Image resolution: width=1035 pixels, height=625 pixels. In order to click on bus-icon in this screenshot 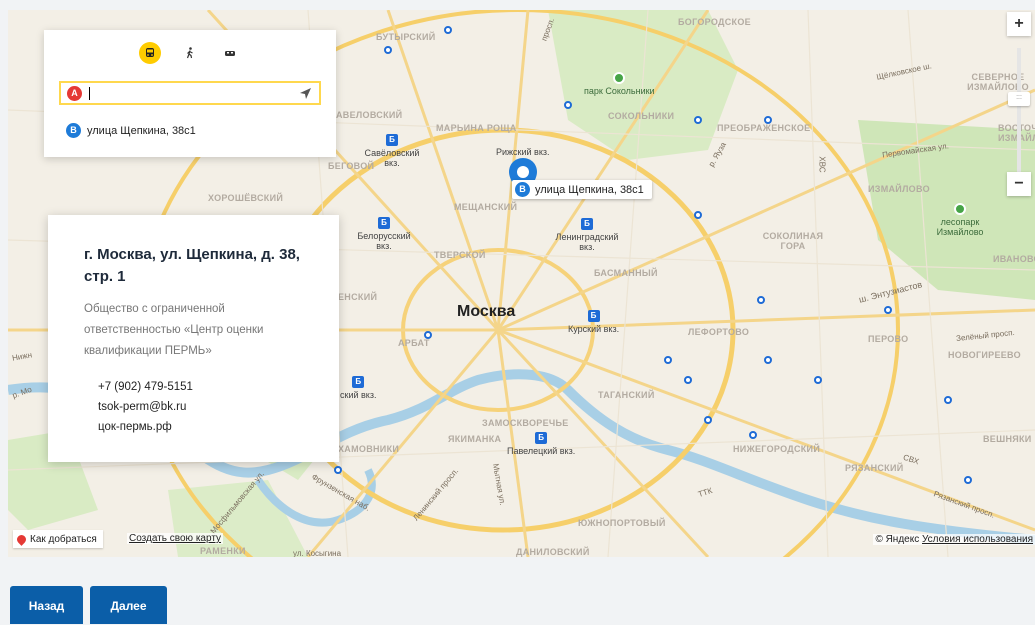, I will do `click(150, 53)`.